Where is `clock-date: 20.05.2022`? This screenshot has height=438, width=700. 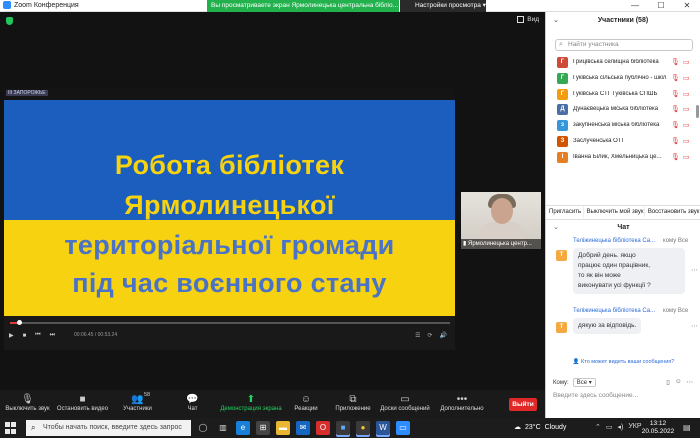 clock-date: 20.05.2022 is located at coordinates (658, 431).